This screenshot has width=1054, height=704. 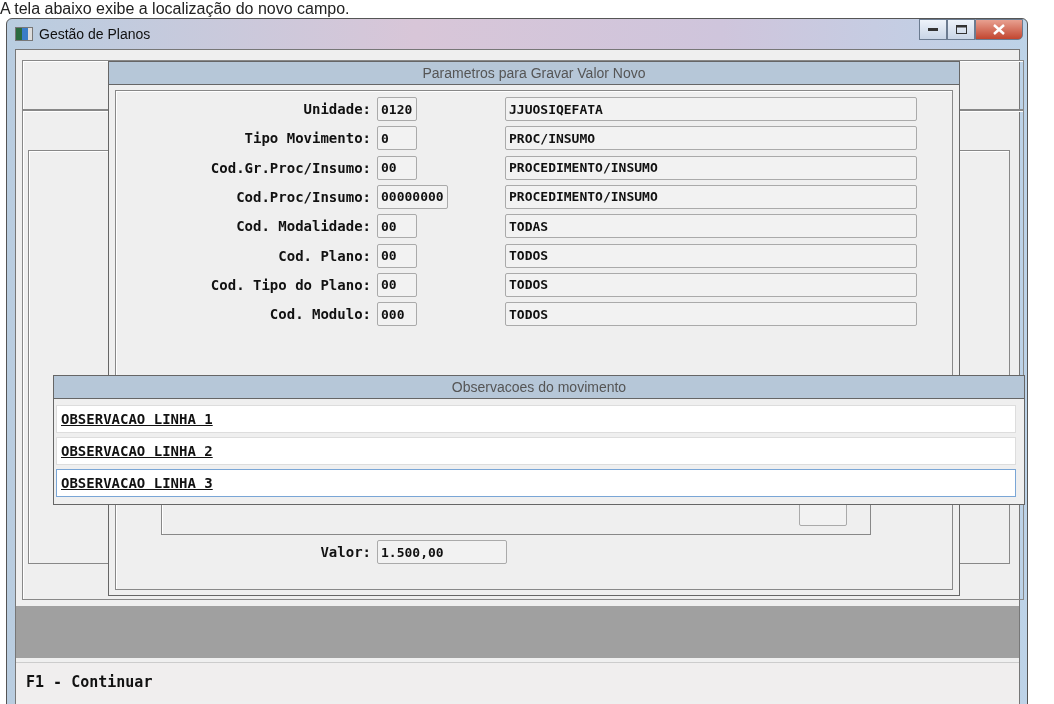 What do you see at coordinates (307, 138) in the screenshot?
I see `field-label: Tipo Movimento:` at bounding box center [307, 138].